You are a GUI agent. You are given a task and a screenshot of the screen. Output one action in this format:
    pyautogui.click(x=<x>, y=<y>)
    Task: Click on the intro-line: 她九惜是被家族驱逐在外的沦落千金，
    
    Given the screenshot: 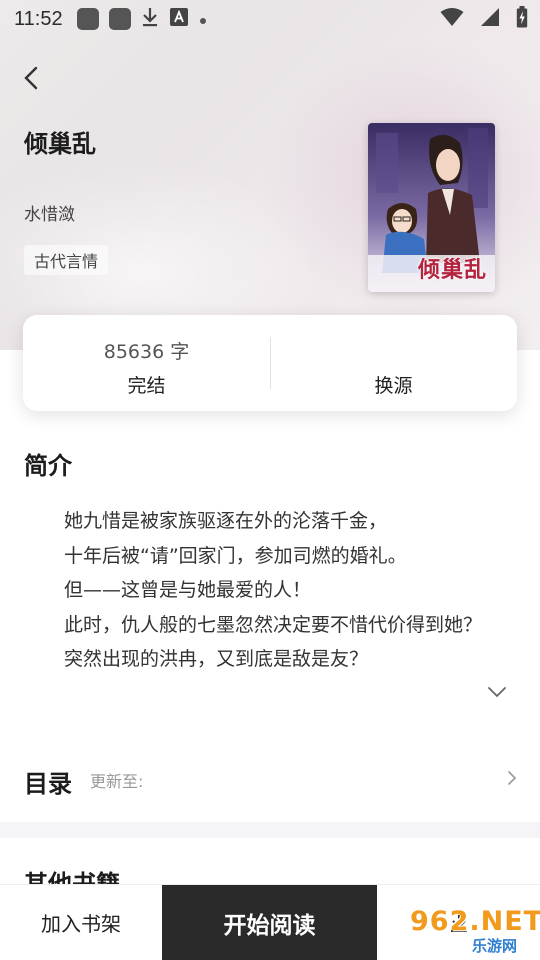 What is the action you would take?
    pyautogui.click(x=226, y=521)
    